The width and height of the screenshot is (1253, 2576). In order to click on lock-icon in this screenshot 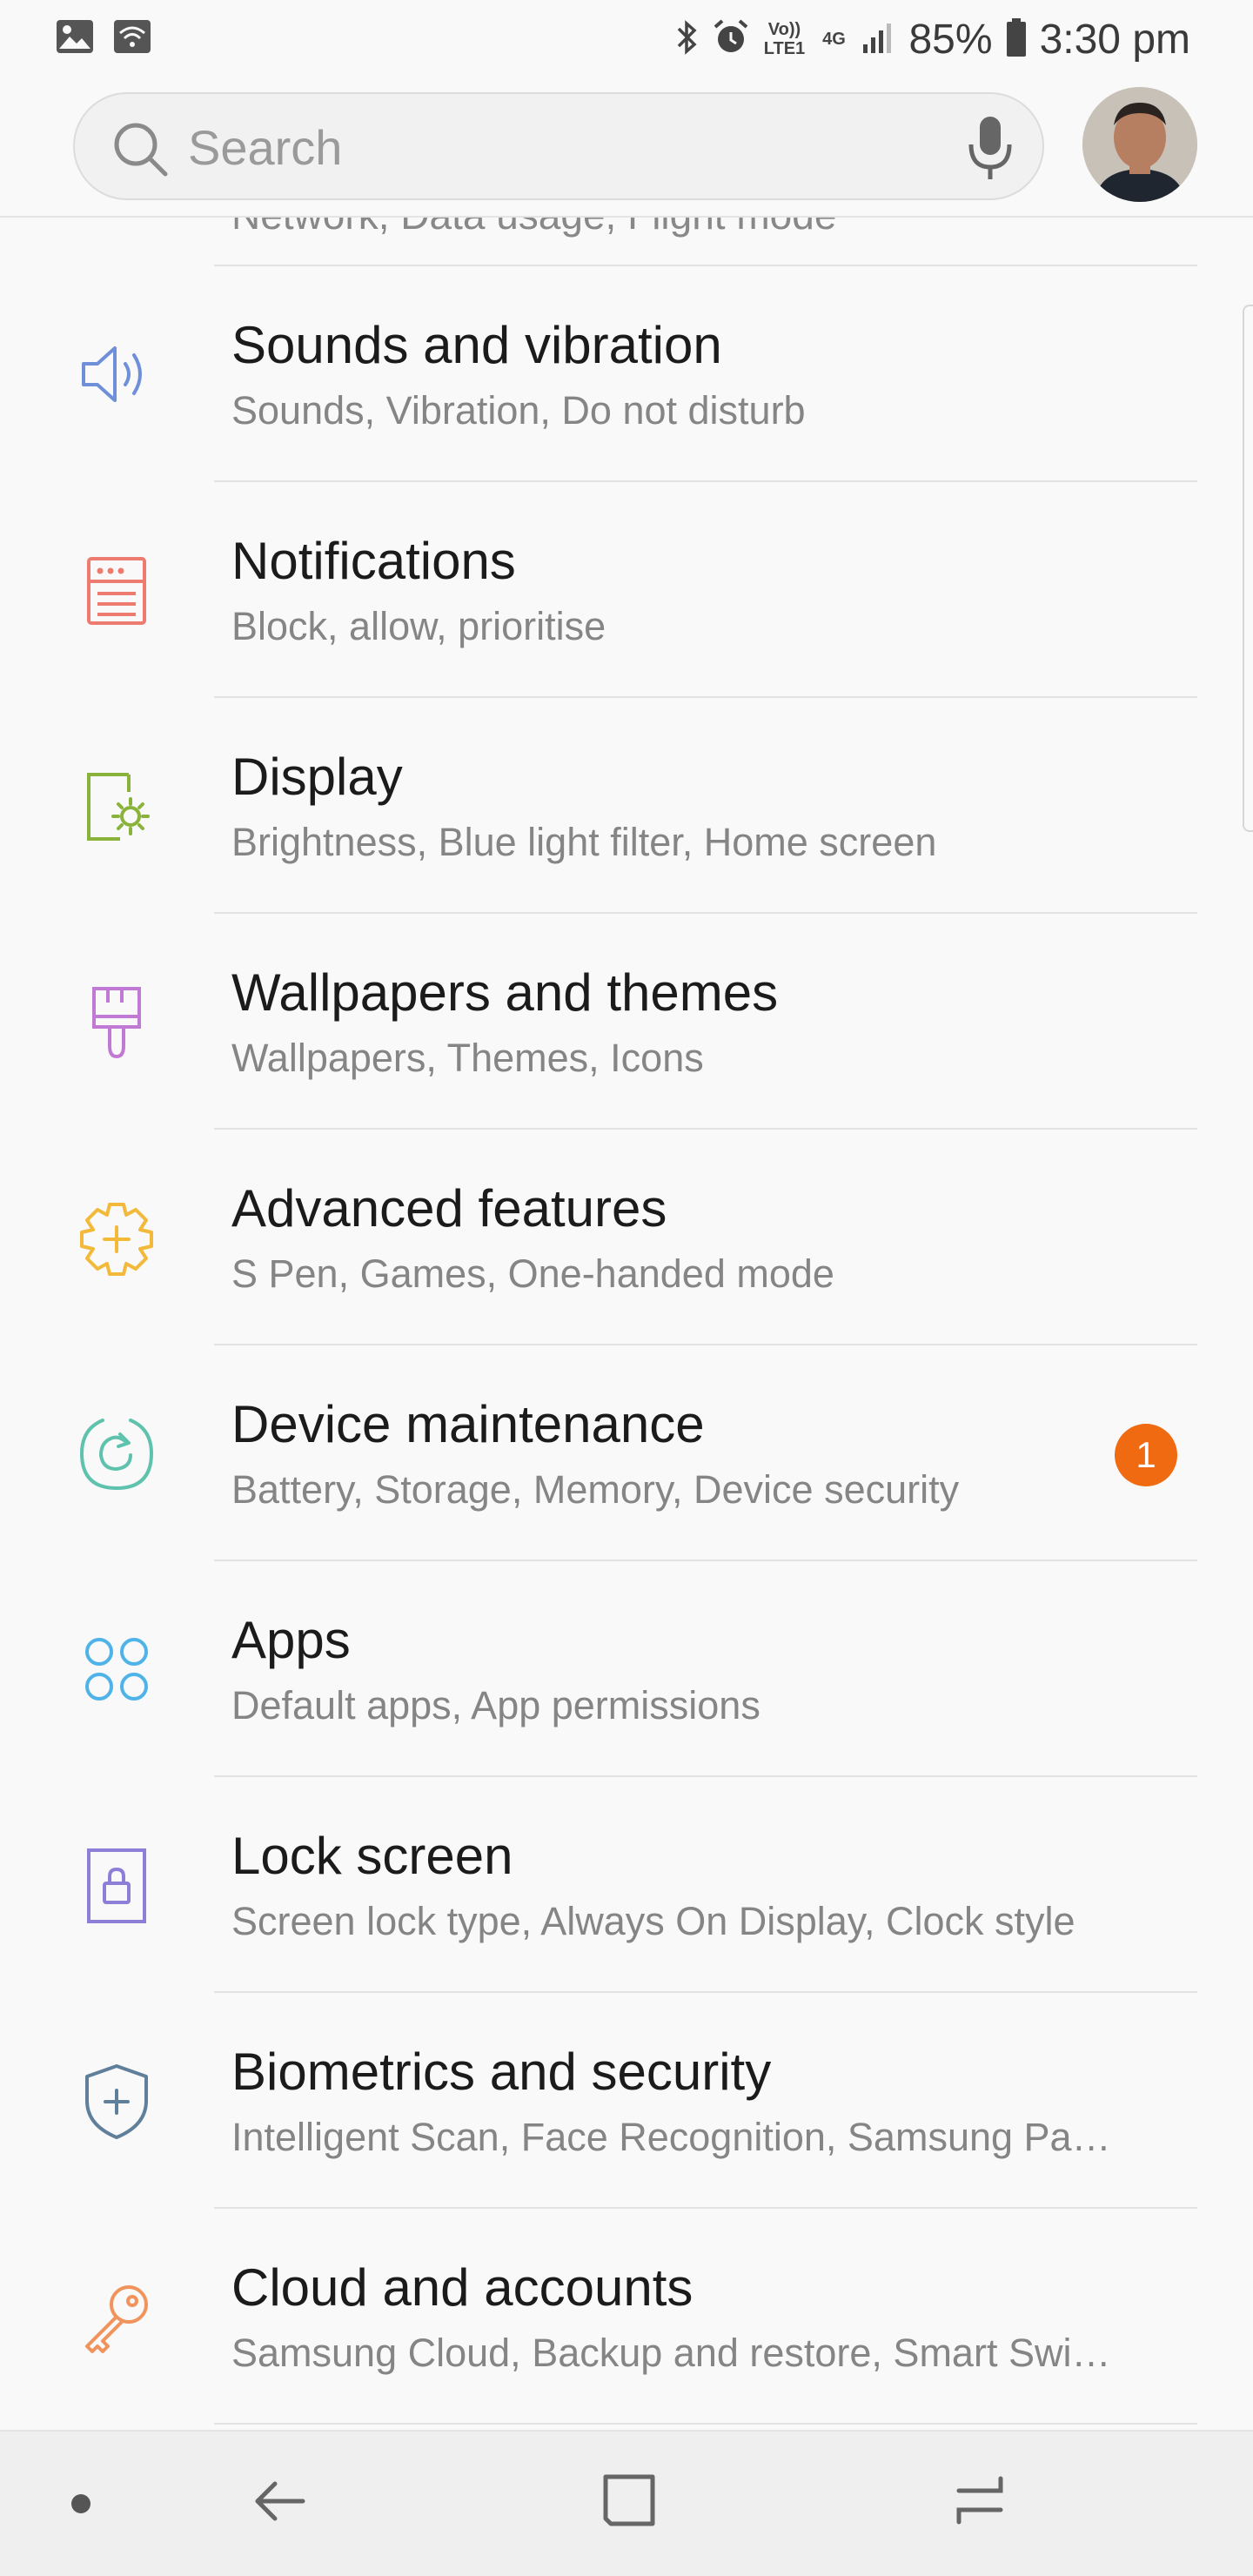, I will do `click(116, 1886)`.